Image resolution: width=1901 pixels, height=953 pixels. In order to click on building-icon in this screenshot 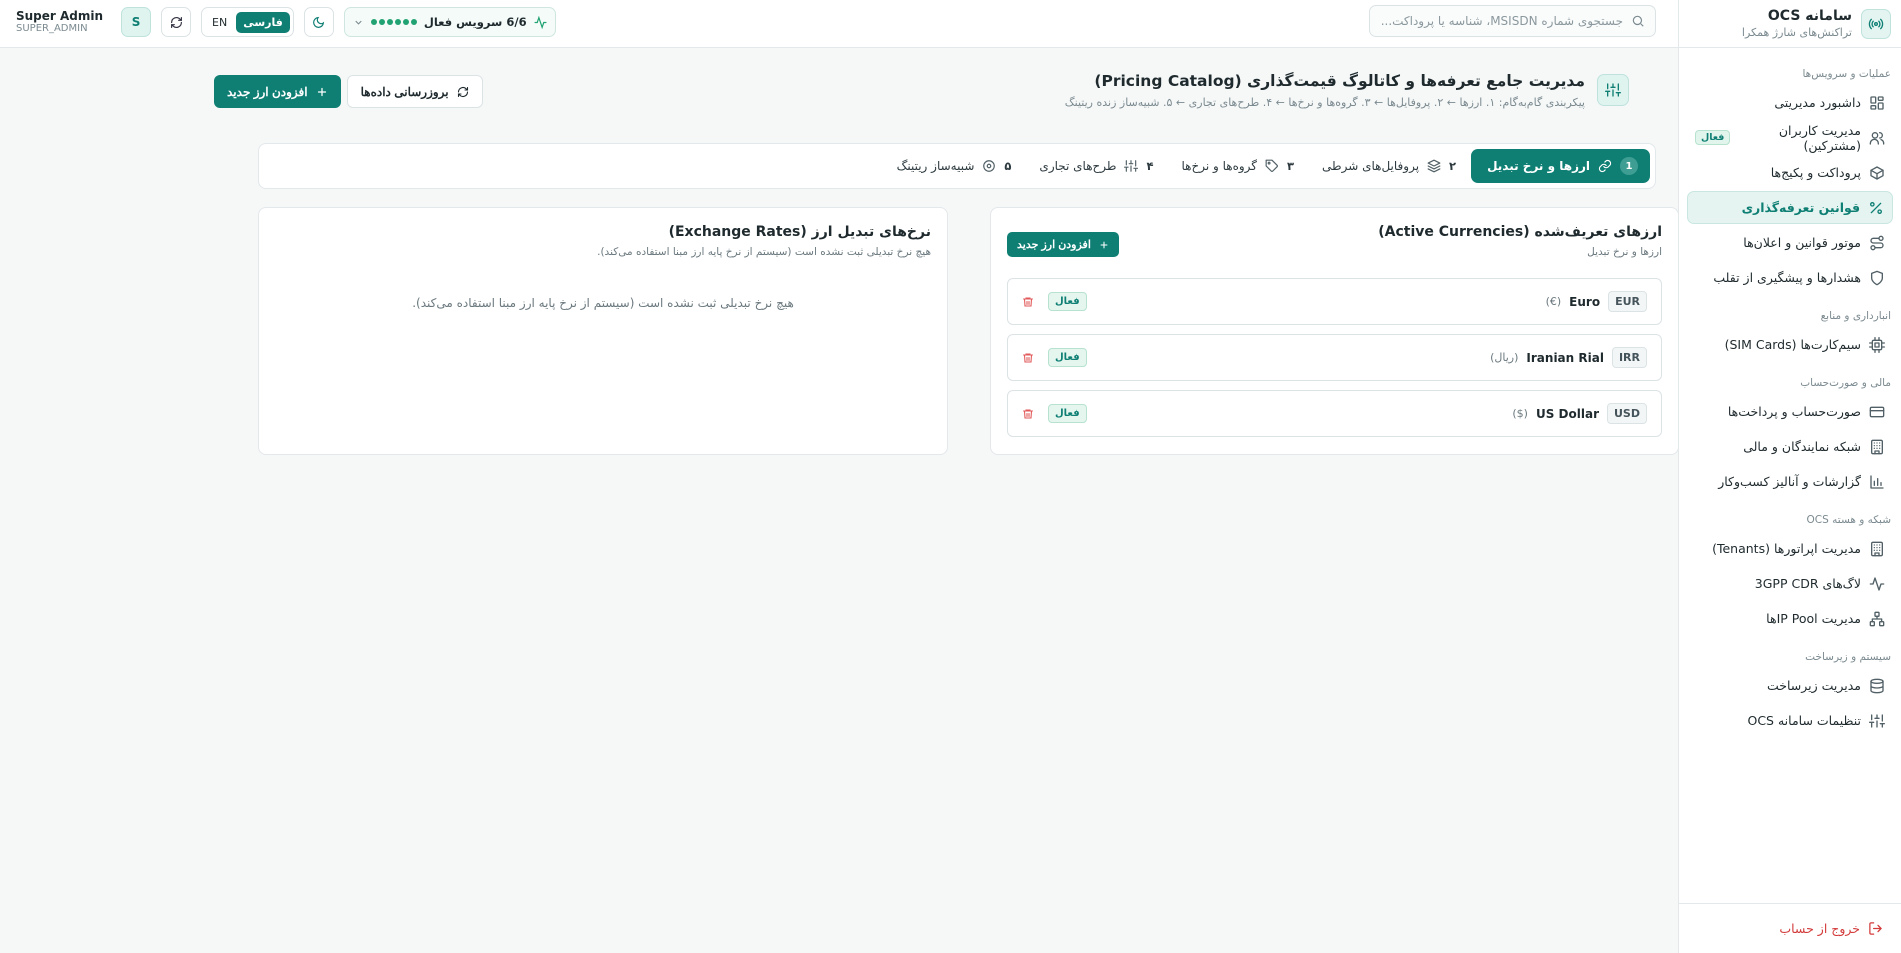, I will do `click(1877, 447)`.